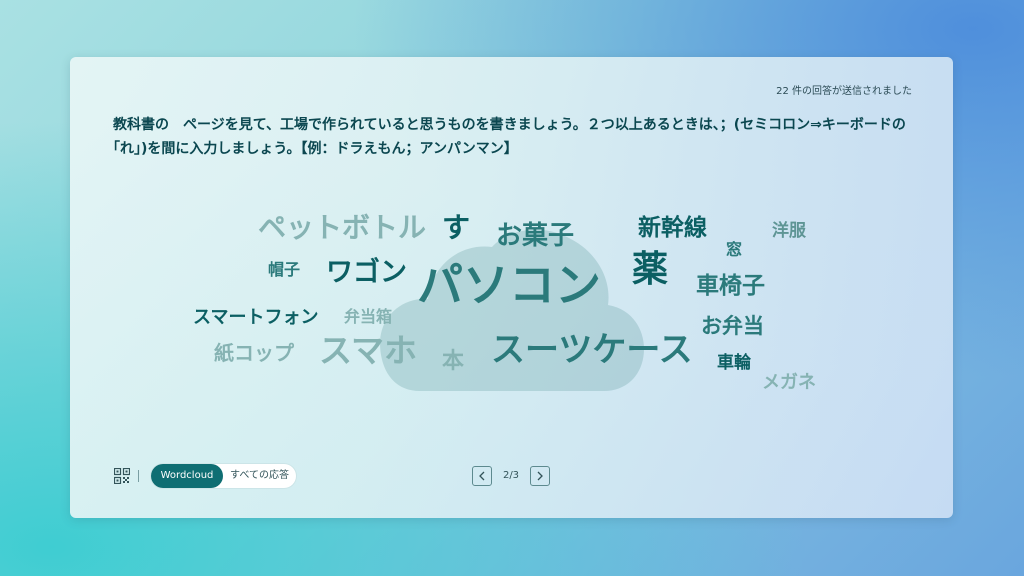 This screenshot has height=576, width=1024. Describe the element at coordinates (254, 353) in the screenshot. I see `word-kamicup: 紙コップ` at that location.